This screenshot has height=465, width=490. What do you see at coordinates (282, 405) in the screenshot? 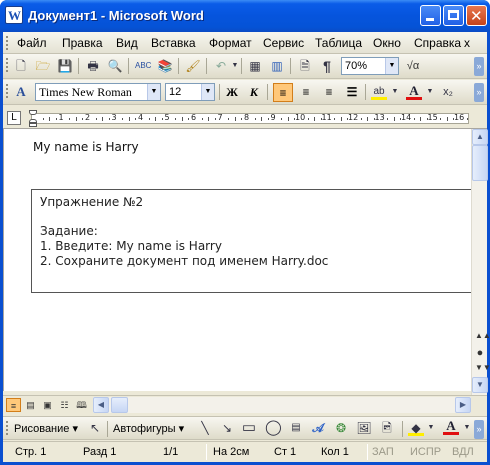
I see `horizontal-scrollbar: ◀ ▶` at bounding box center [282, 405].